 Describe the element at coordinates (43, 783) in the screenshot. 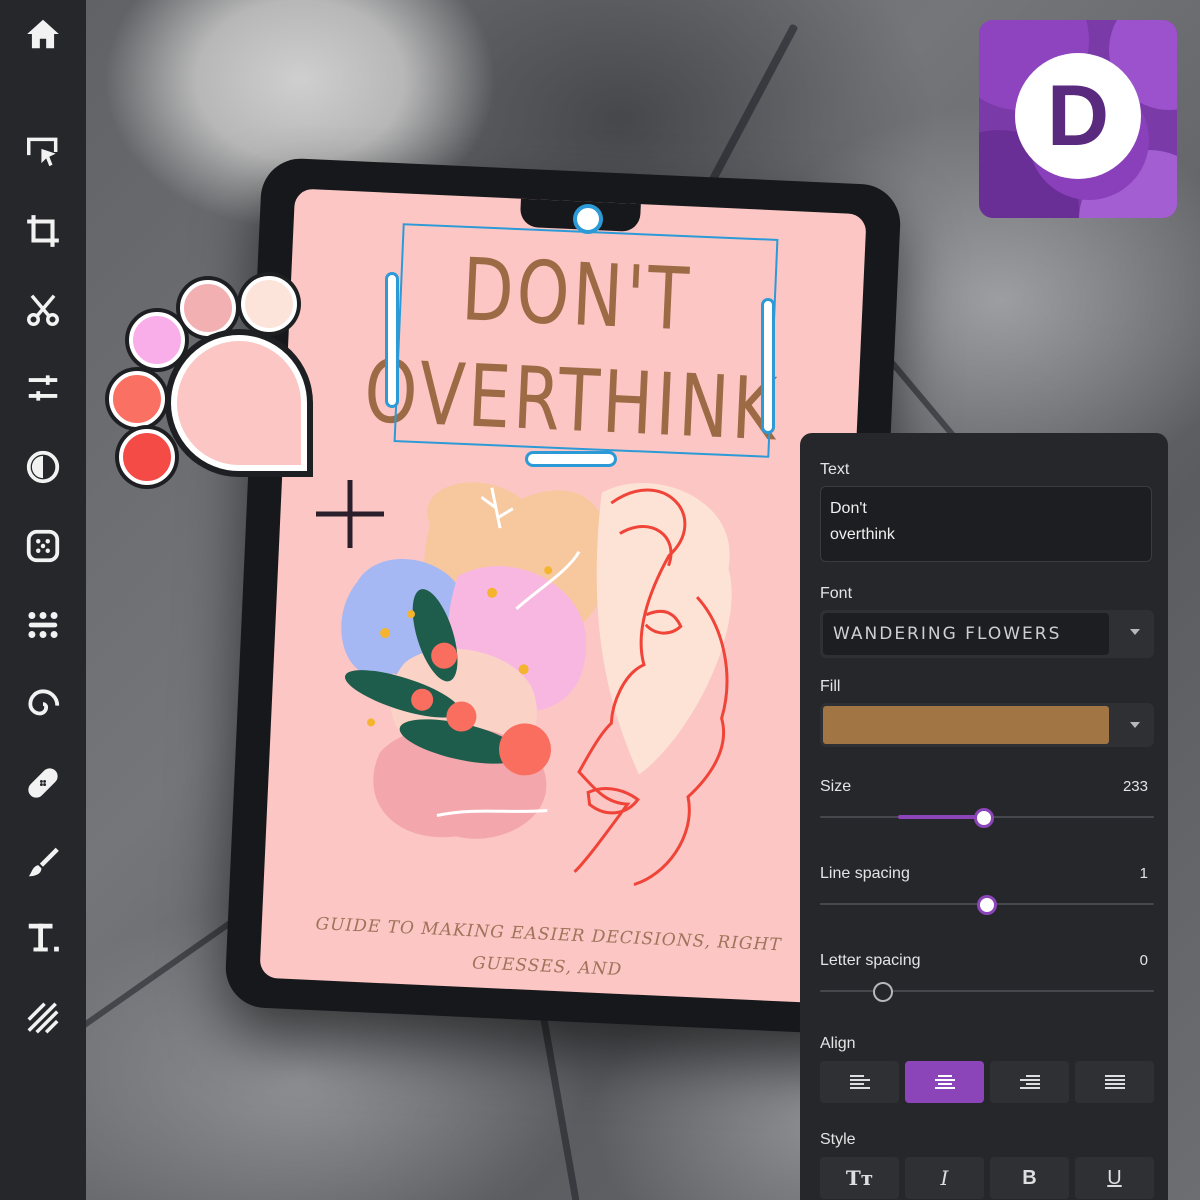

I see `bandage-icon` at that location.